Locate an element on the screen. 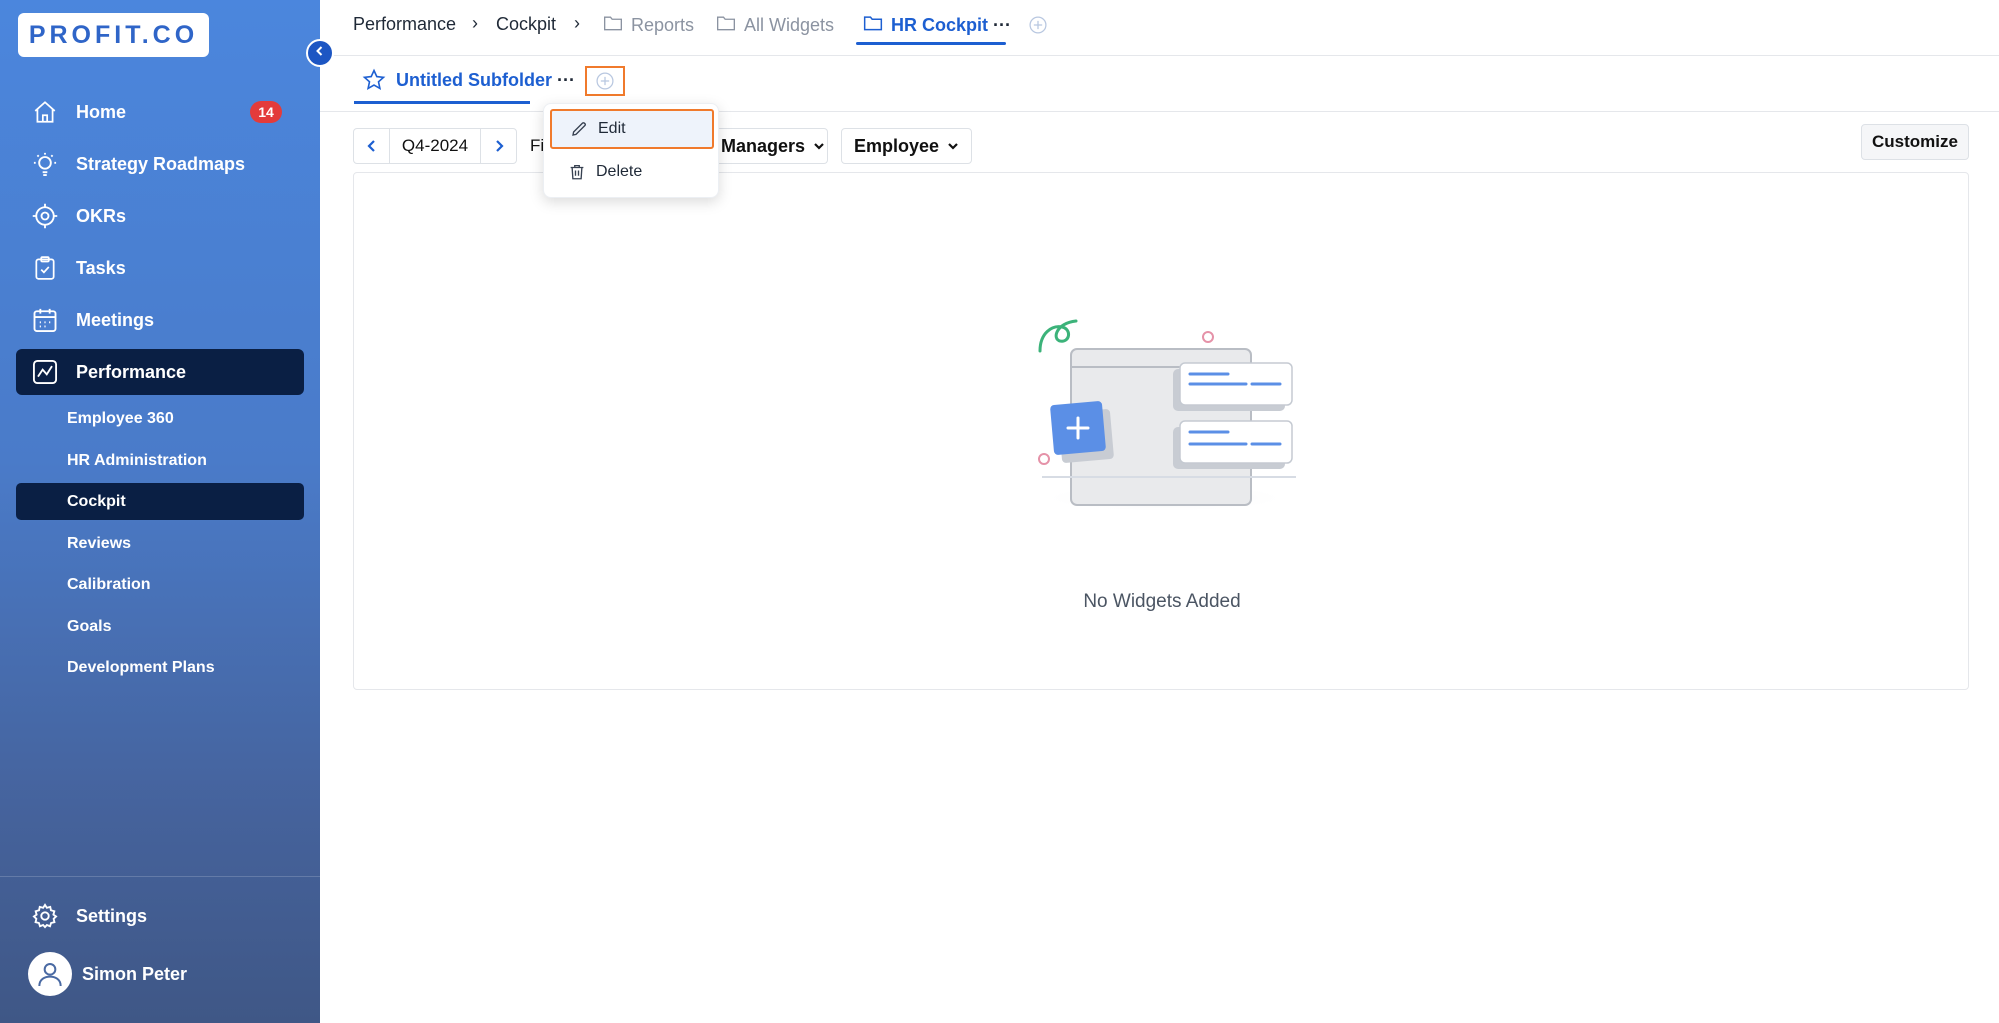 Image resolution: width=1999 pixels, height=1023 pixels. menu-item-delete: Delete is located at coordinates (632, 172).